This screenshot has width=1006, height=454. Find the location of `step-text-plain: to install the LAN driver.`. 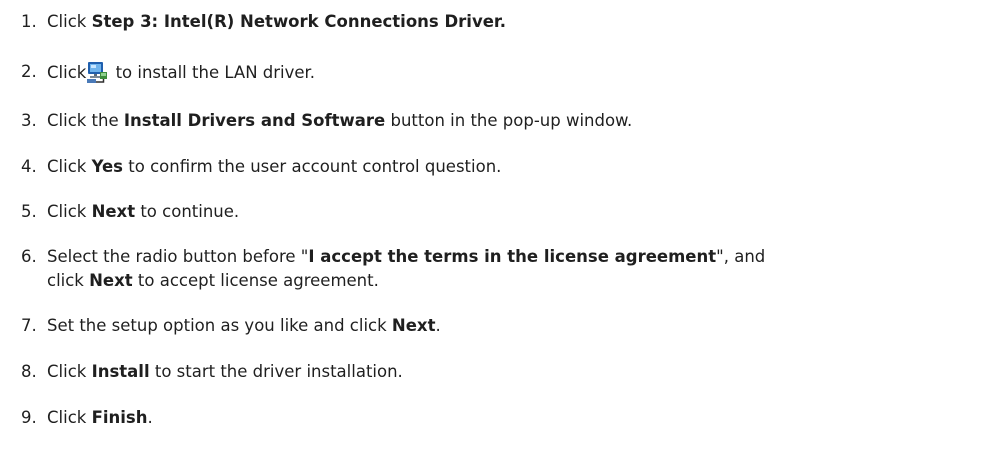

step-text-plain: to install the LAN driver. is located at coordinates (213, 72).